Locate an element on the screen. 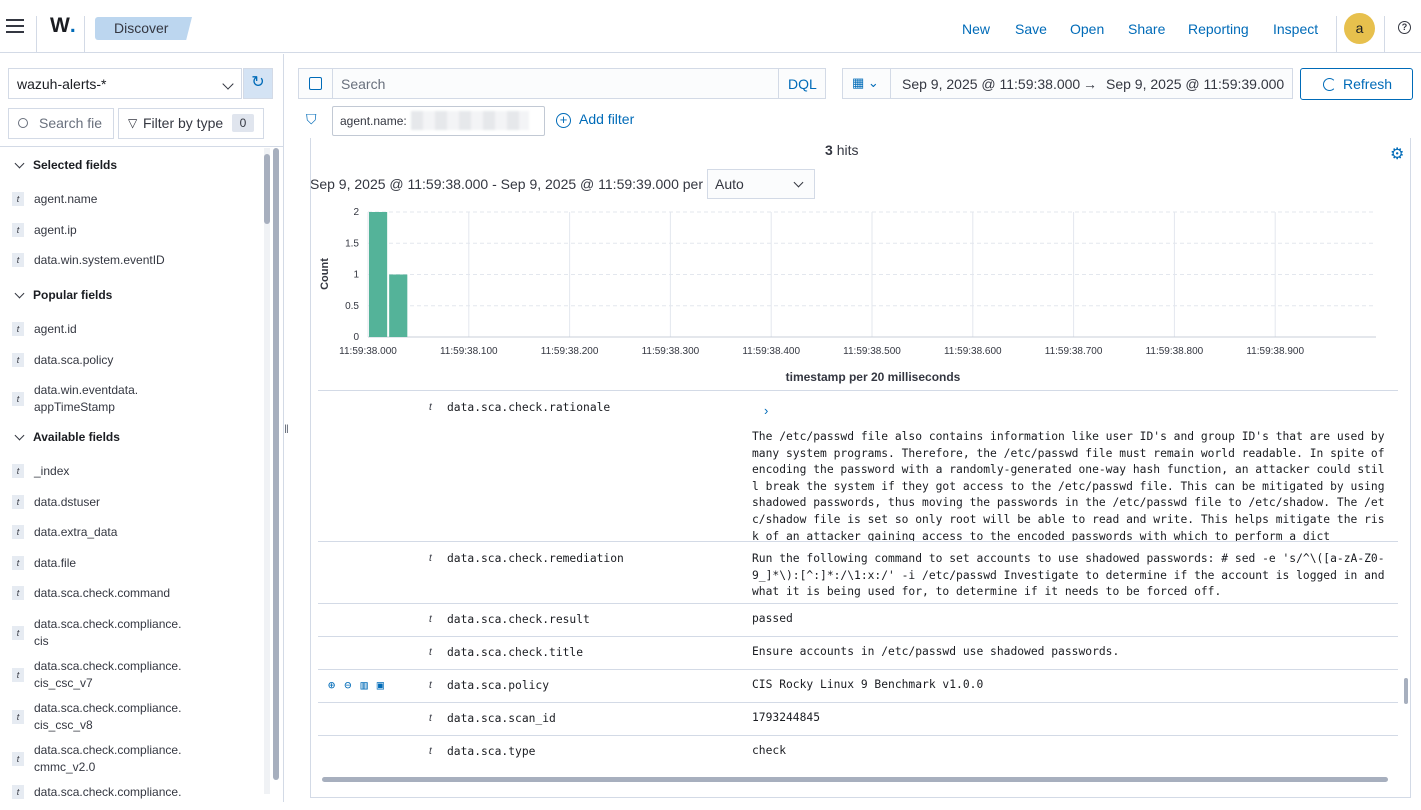 This screenshot has height=810, width=1421. document-row: t data.sca.type check is located at coordinates (858, 751).